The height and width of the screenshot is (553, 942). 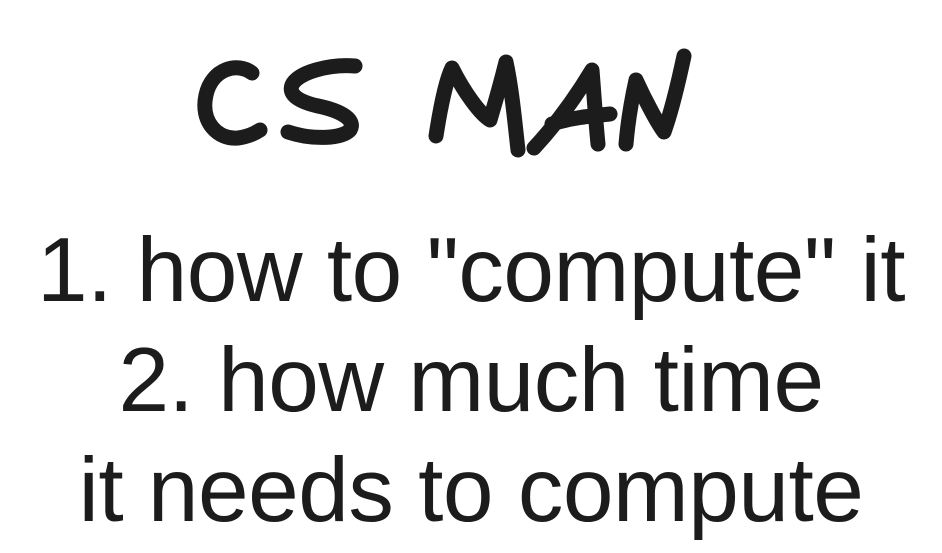 What do you see at coordinates (232, 103) in the screenshot?
I see `title-letter-c` at bounding box center [232, 103].